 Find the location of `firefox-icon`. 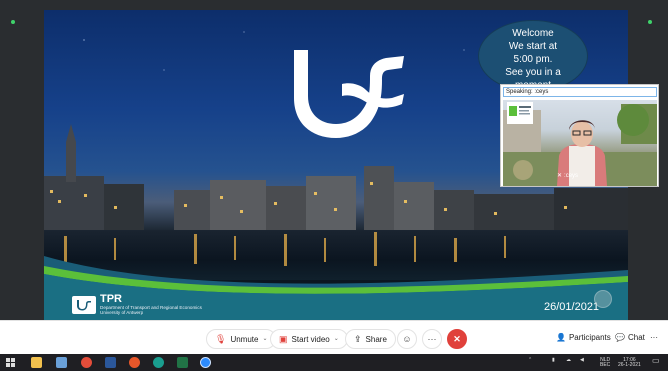

firefox-icon is located at coordinates (134, 362).